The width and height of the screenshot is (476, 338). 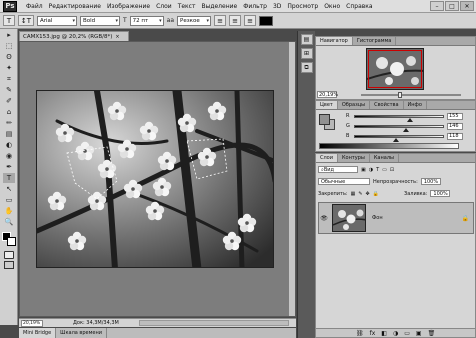 What do you see at coordinates (9, 112) in the screenshot?
I see `brush-tool-icon: ⌂` at bounding box center [9, 112].